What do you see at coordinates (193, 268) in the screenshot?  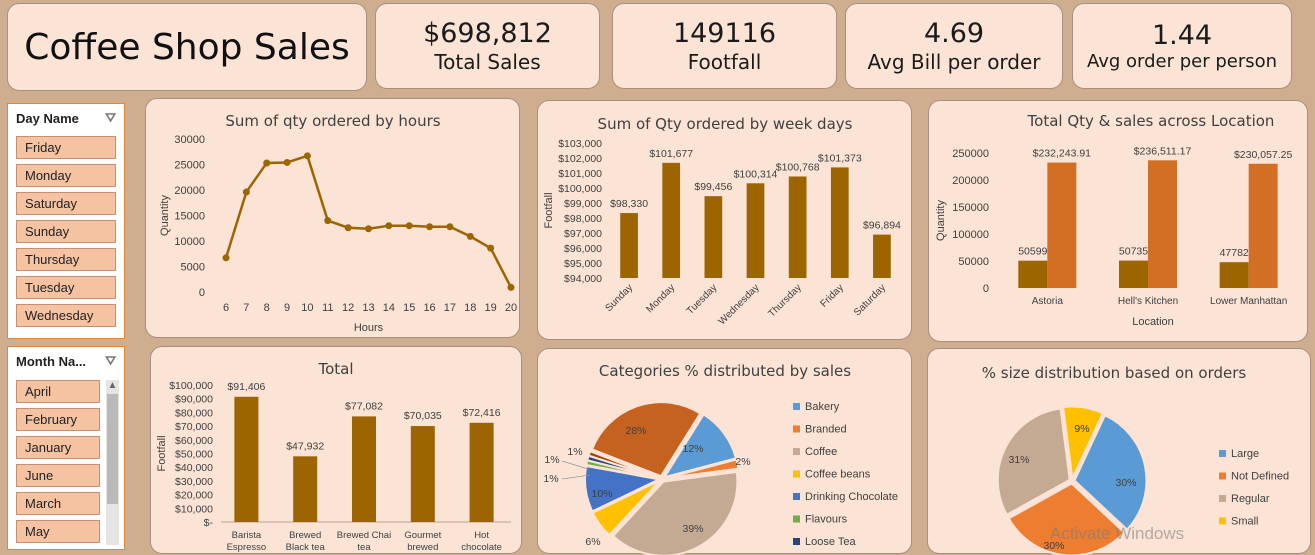 I see `y-tick-label: 5000` at bounding box center [193, 268].